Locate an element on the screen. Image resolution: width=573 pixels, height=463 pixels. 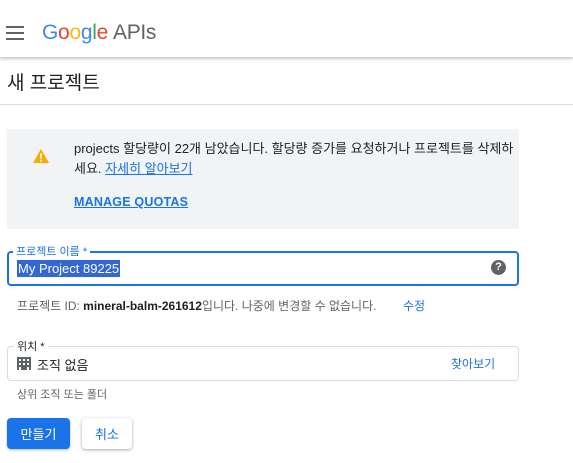
top-app-bar: Google APIs is located at coordinates (286, 28).